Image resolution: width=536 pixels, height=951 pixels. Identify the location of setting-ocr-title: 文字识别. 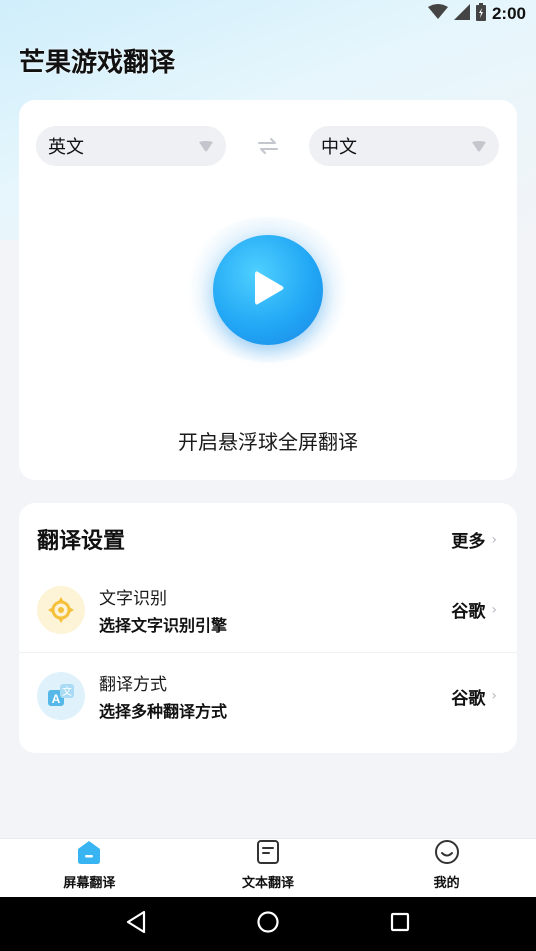
(133, 598).